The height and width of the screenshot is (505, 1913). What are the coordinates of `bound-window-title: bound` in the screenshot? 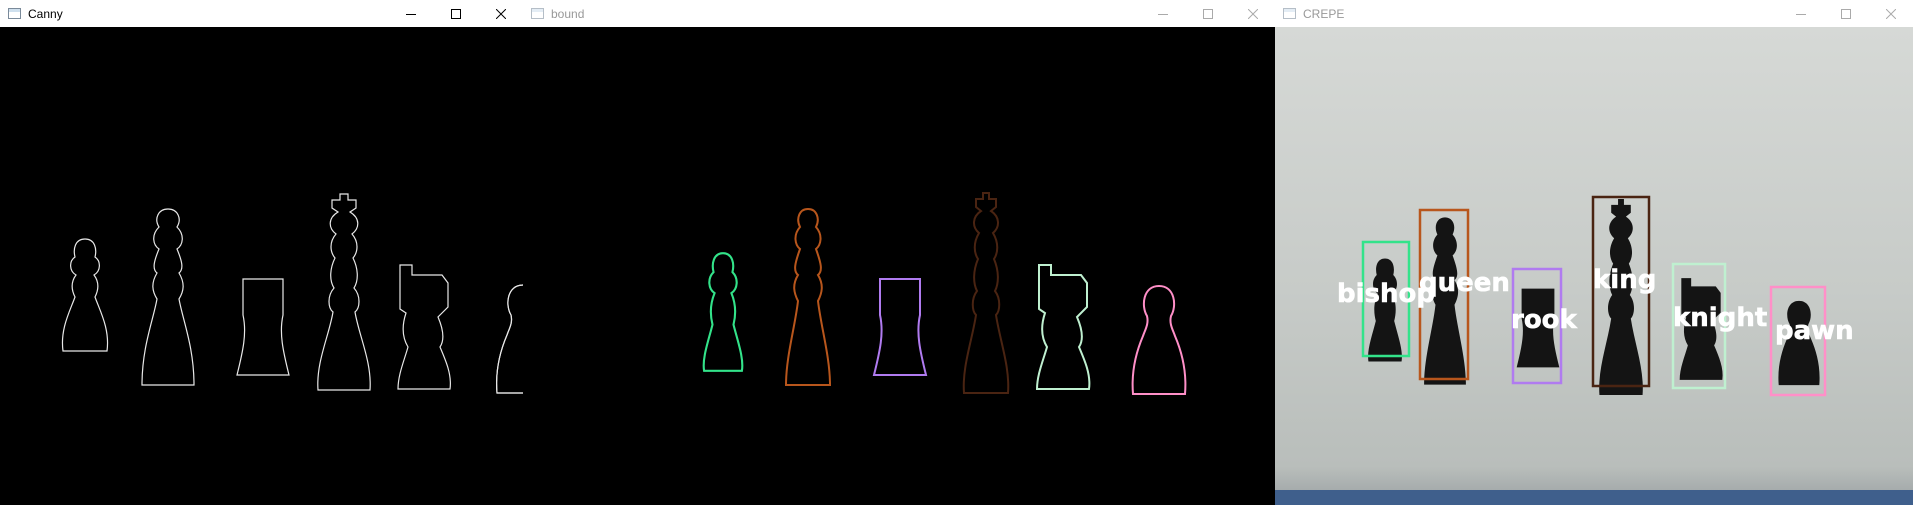 It's located at (568, 13).